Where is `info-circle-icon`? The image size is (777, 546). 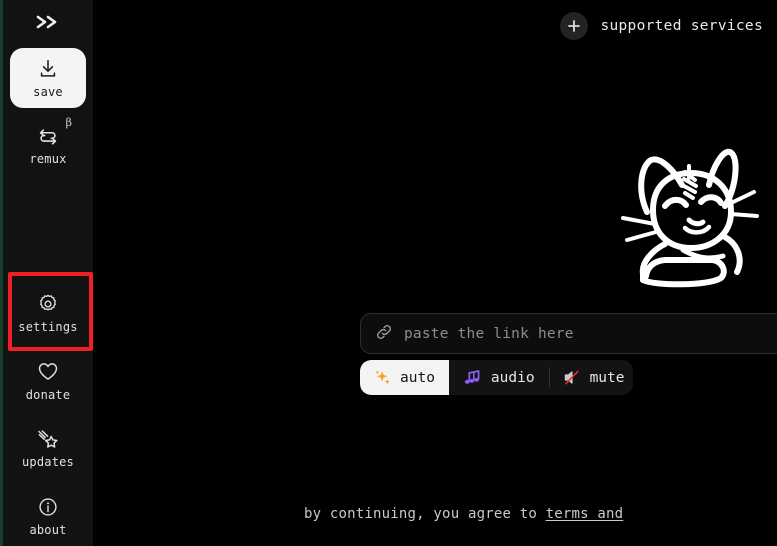 info-circle-icon is located at coordinates (48, 507).